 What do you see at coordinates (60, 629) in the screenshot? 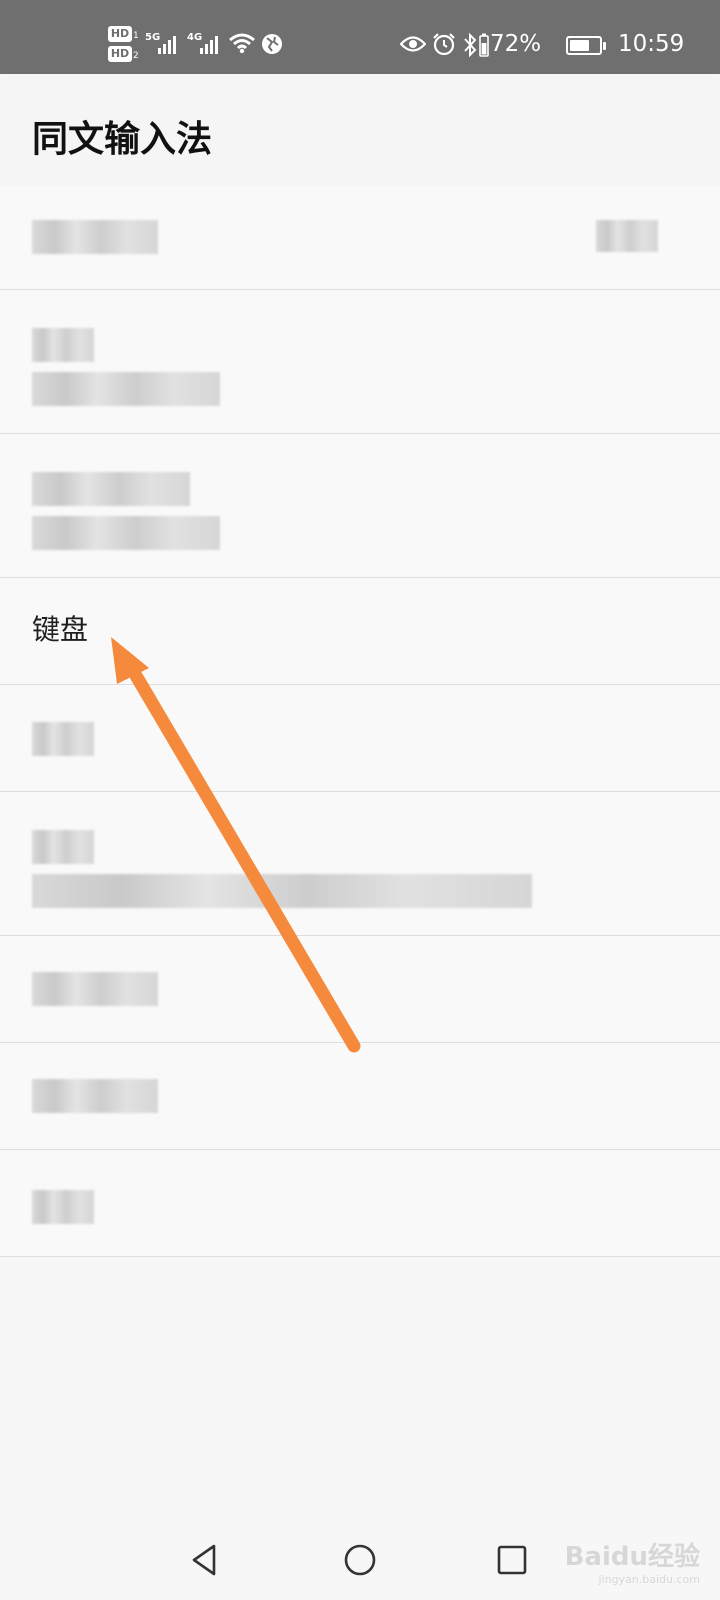
I see `keyboard-label: 键盘` at bounding box center [60, 629].